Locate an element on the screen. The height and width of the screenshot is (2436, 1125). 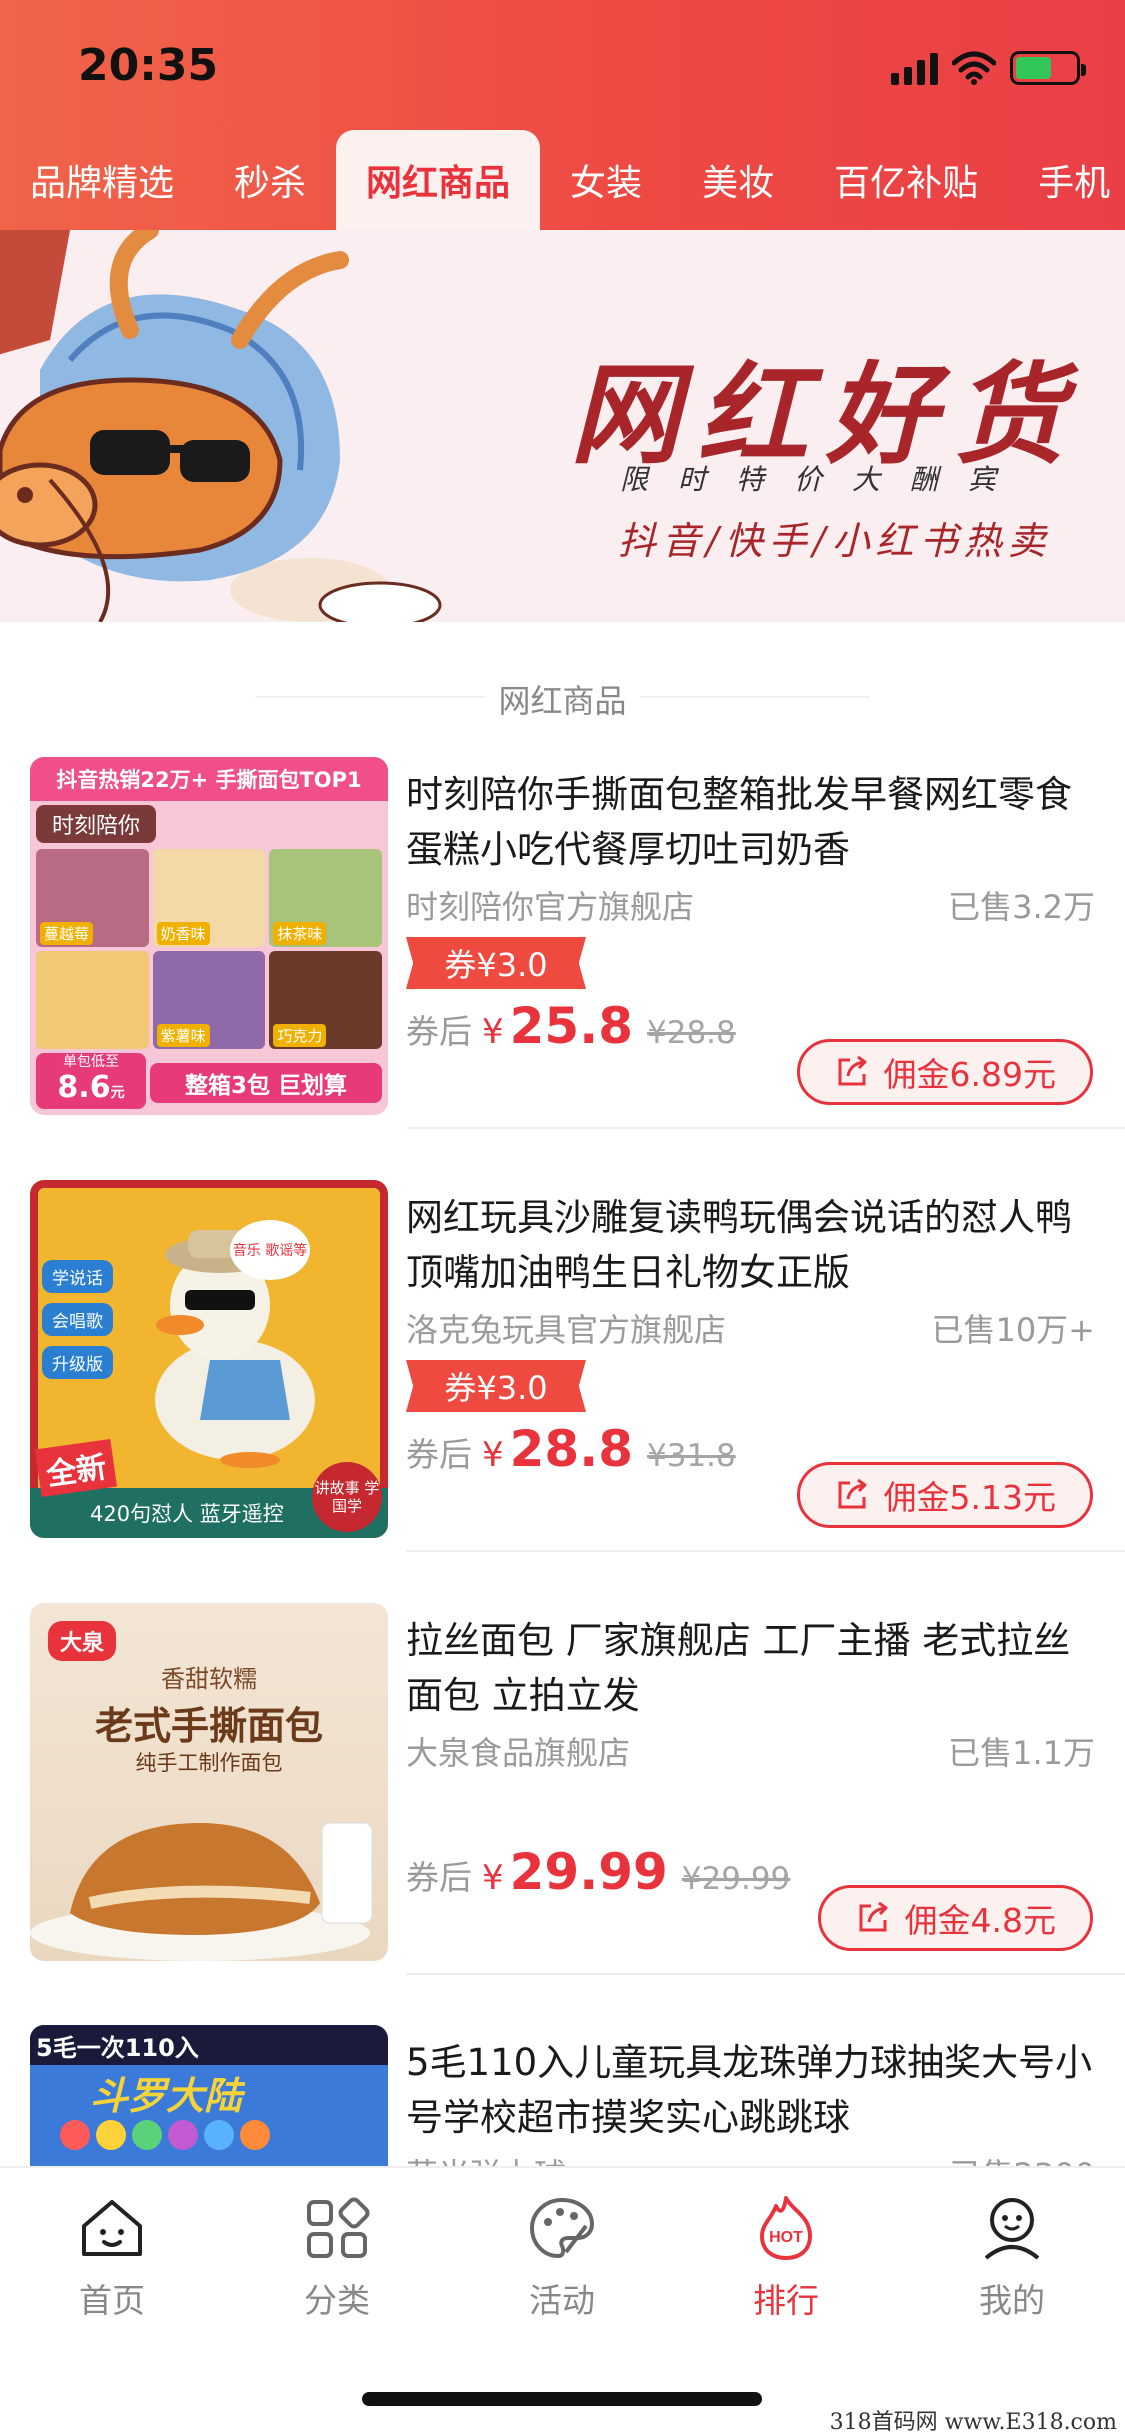
feature-tag: 学说话 is located at coordinates (77, 1276).